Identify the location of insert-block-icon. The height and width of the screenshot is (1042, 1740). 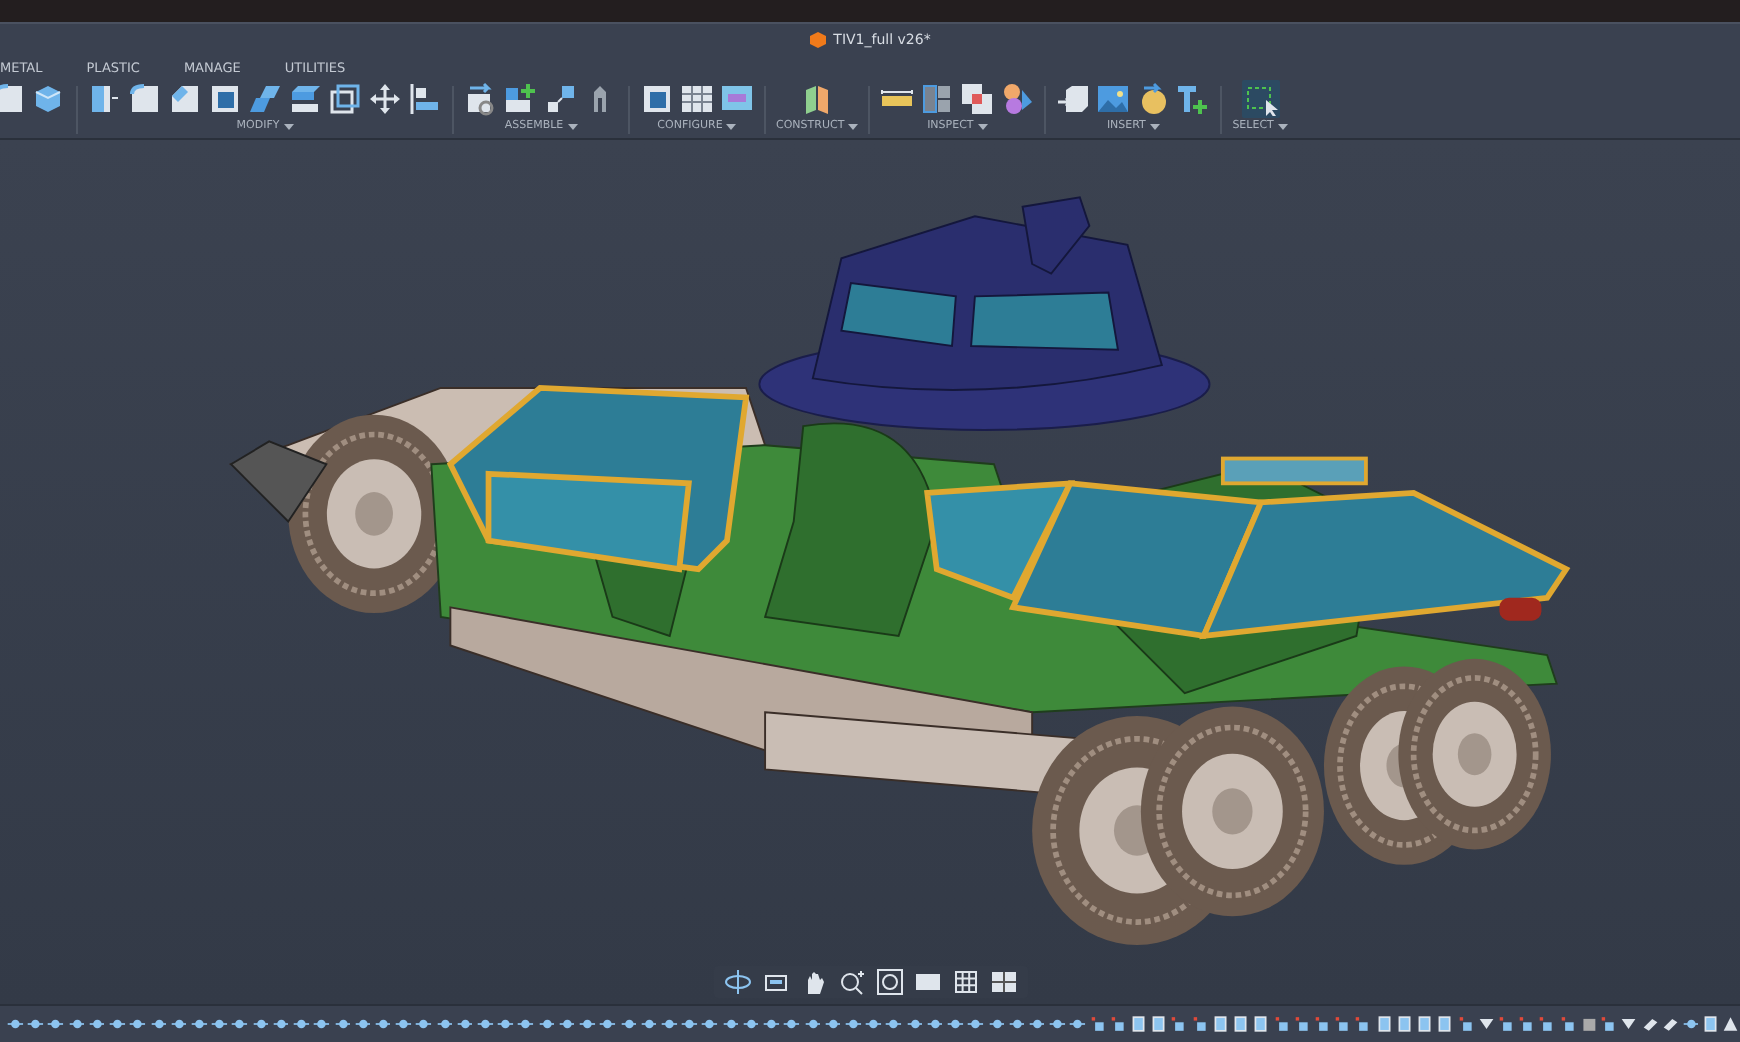
(1073, 98).